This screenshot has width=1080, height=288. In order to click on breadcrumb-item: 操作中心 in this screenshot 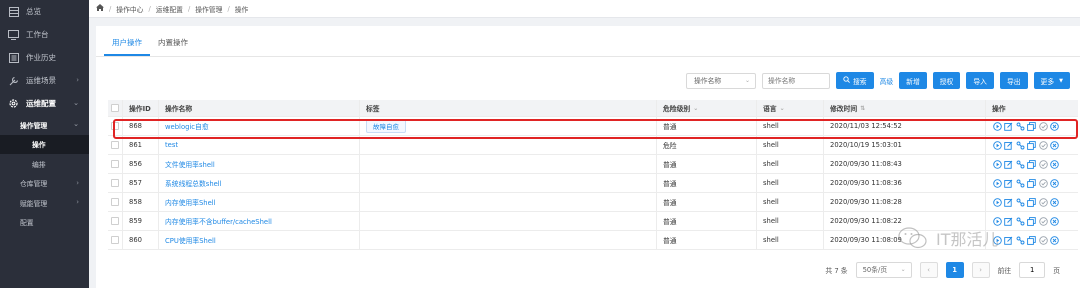, I will do `click(129, 9)`.